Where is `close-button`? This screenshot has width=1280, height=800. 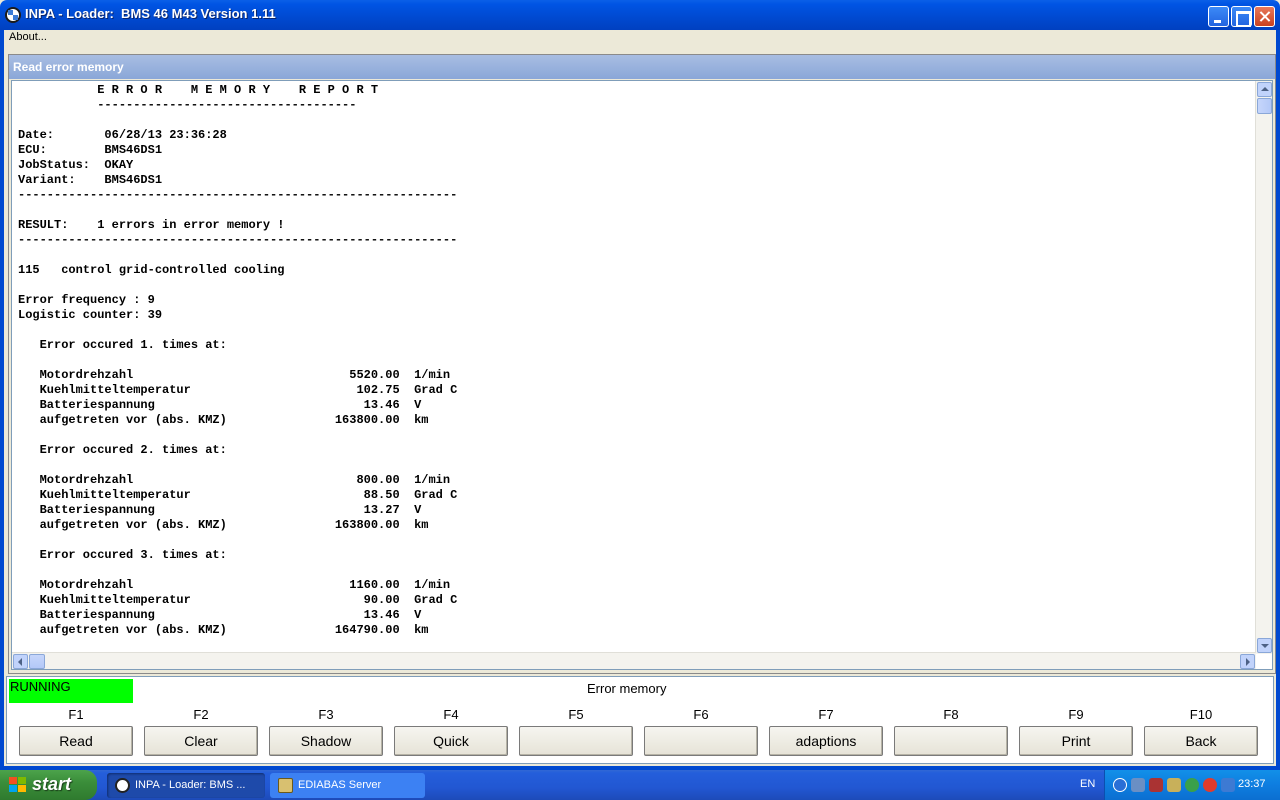
close-button is located at coordinates (1264, 16).